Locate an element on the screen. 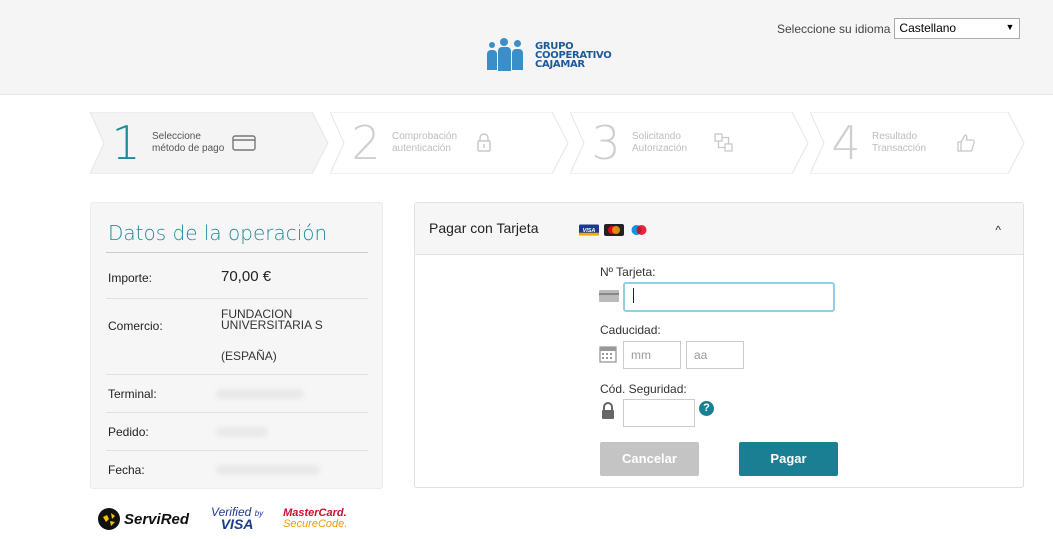 The image size is (1053, 539). text-caret is located at coordinates (633, 295).